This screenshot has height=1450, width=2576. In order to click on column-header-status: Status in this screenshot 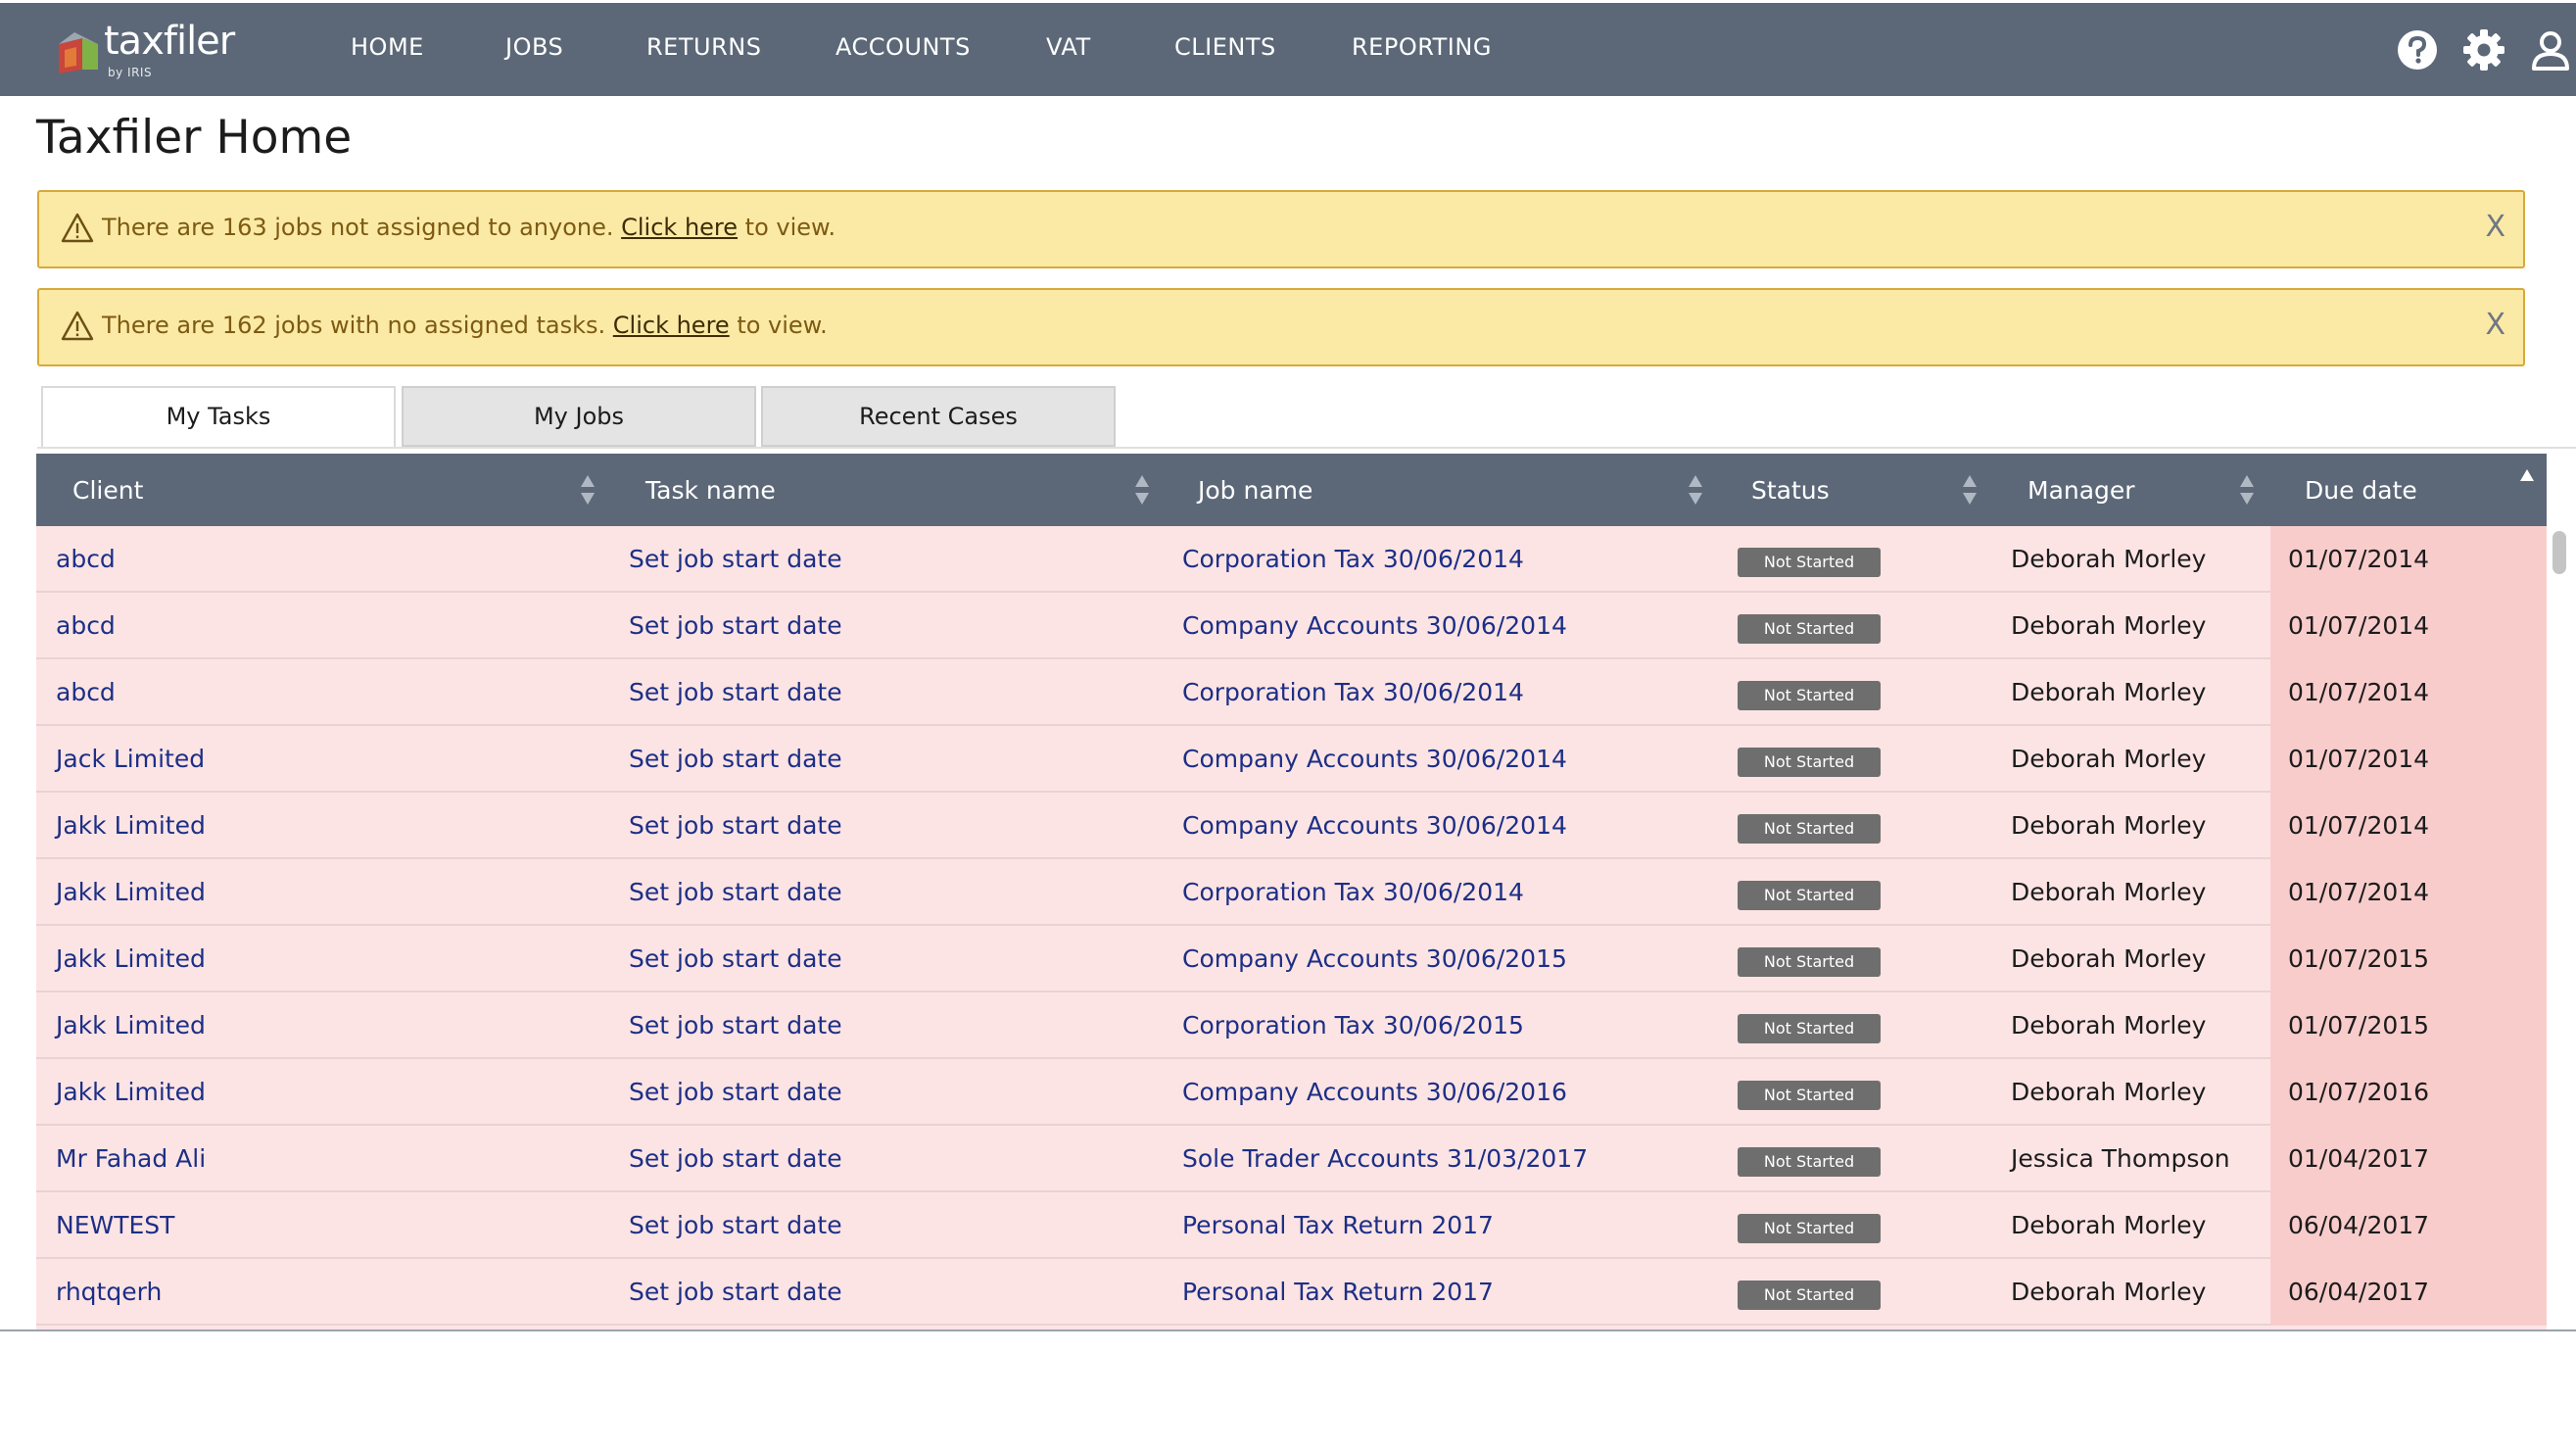, I will do `click(1790, 490)`.